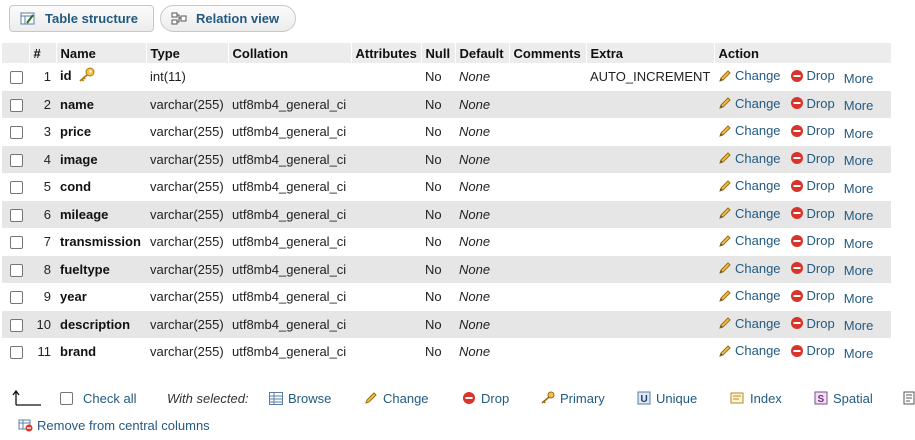 The image size is (915, 440). What do you see at coordinates (756, 398) in the screenshot?
I see `bulk-index-button: Index` at bounding box center [756, 398].